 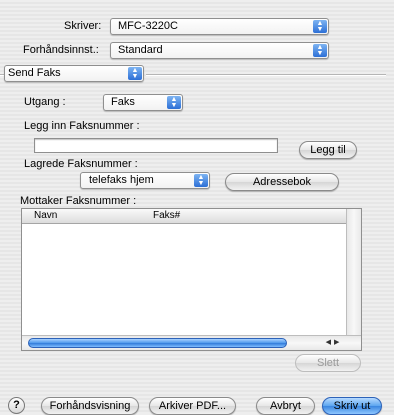 I want to click on column-header-fax: Faks#, so click(x=163, y=216).